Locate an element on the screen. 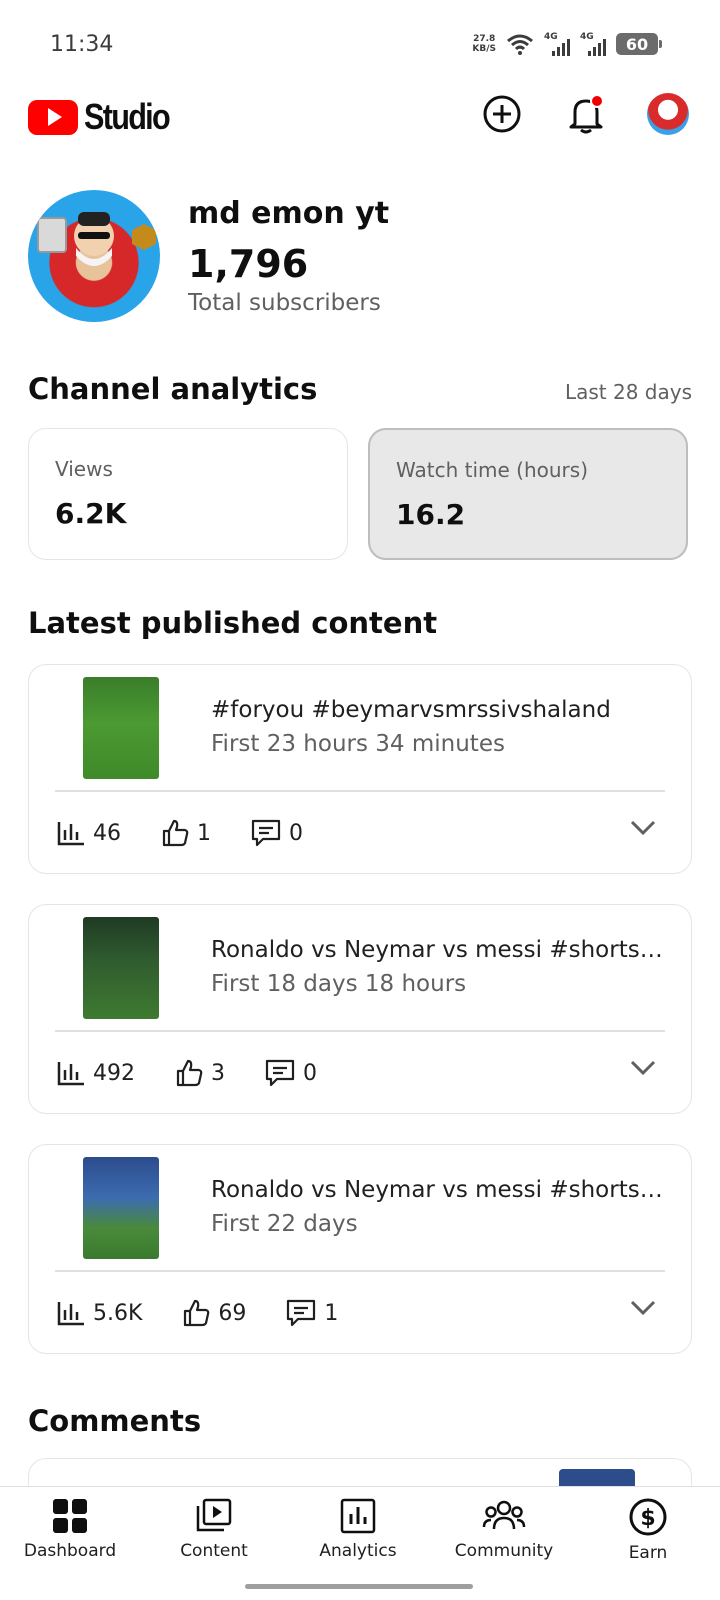  channel-avatar is located at coordinates (94, 256).